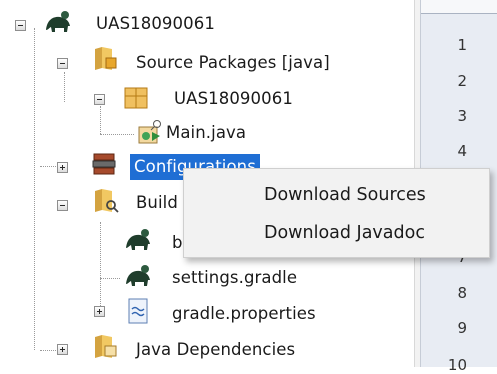  What do you see at coordinates (234, 277) in the screenshot?
I see `settings-gradle-label: settings.gradle` at bounding box center [234, 277].